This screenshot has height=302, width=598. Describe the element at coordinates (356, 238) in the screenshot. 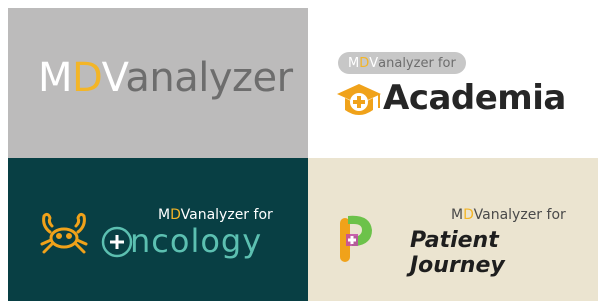

I see `patient-journey-icon` at that location.